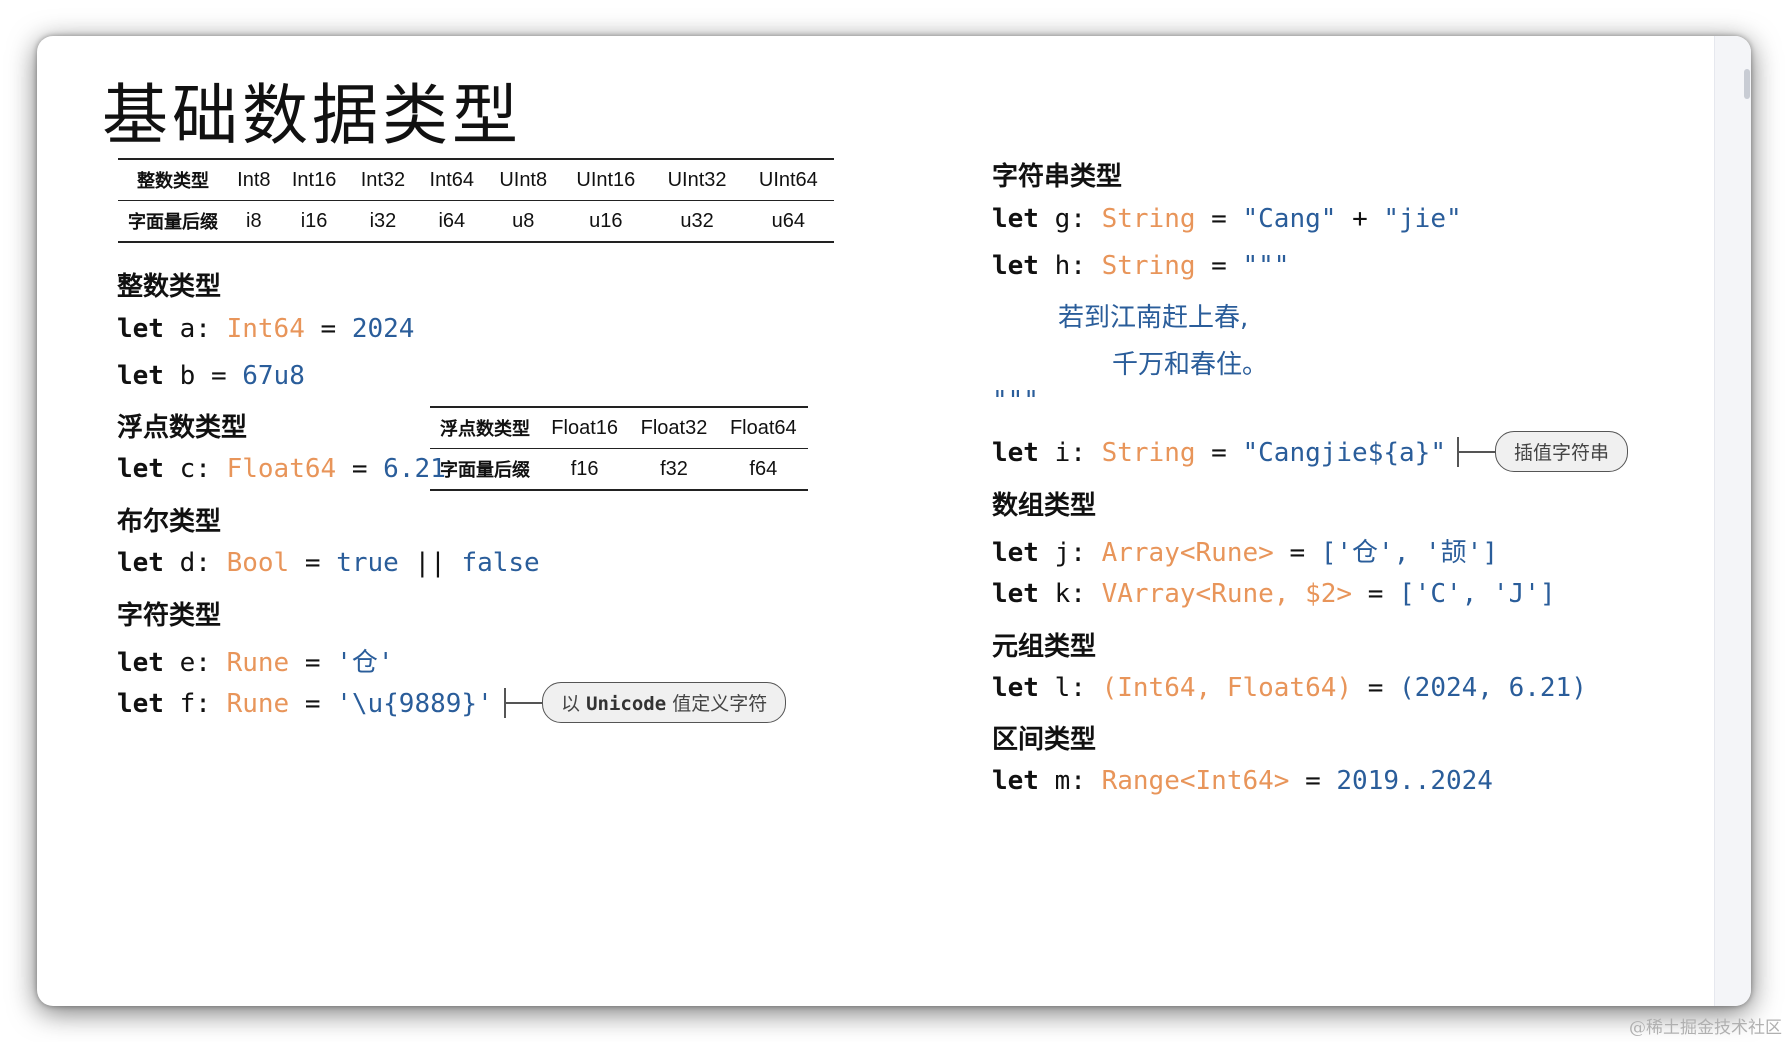  What do you see at coordinates (1070, 453) in the screenshot?
I see `code-identifier: i:` at bounding box center [1070, 453].